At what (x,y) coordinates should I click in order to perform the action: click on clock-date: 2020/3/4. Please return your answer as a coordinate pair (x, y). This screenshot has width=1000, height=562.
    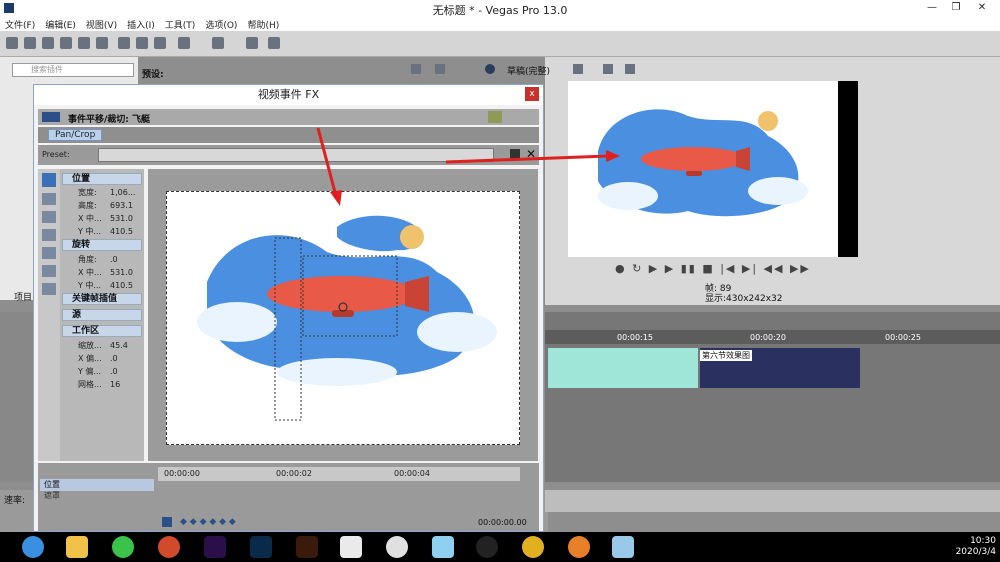
    Looking at the image, I should click on (975, 552).